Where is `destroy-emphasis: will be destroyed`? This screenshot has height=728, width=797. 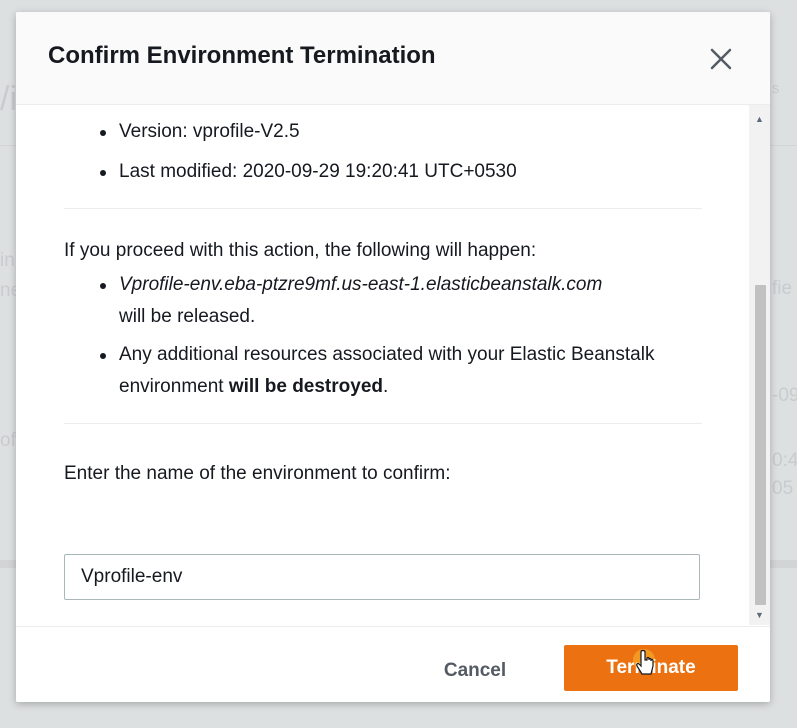 destroy-emphasis: will be destroyed is located at coordinates (305, 386).